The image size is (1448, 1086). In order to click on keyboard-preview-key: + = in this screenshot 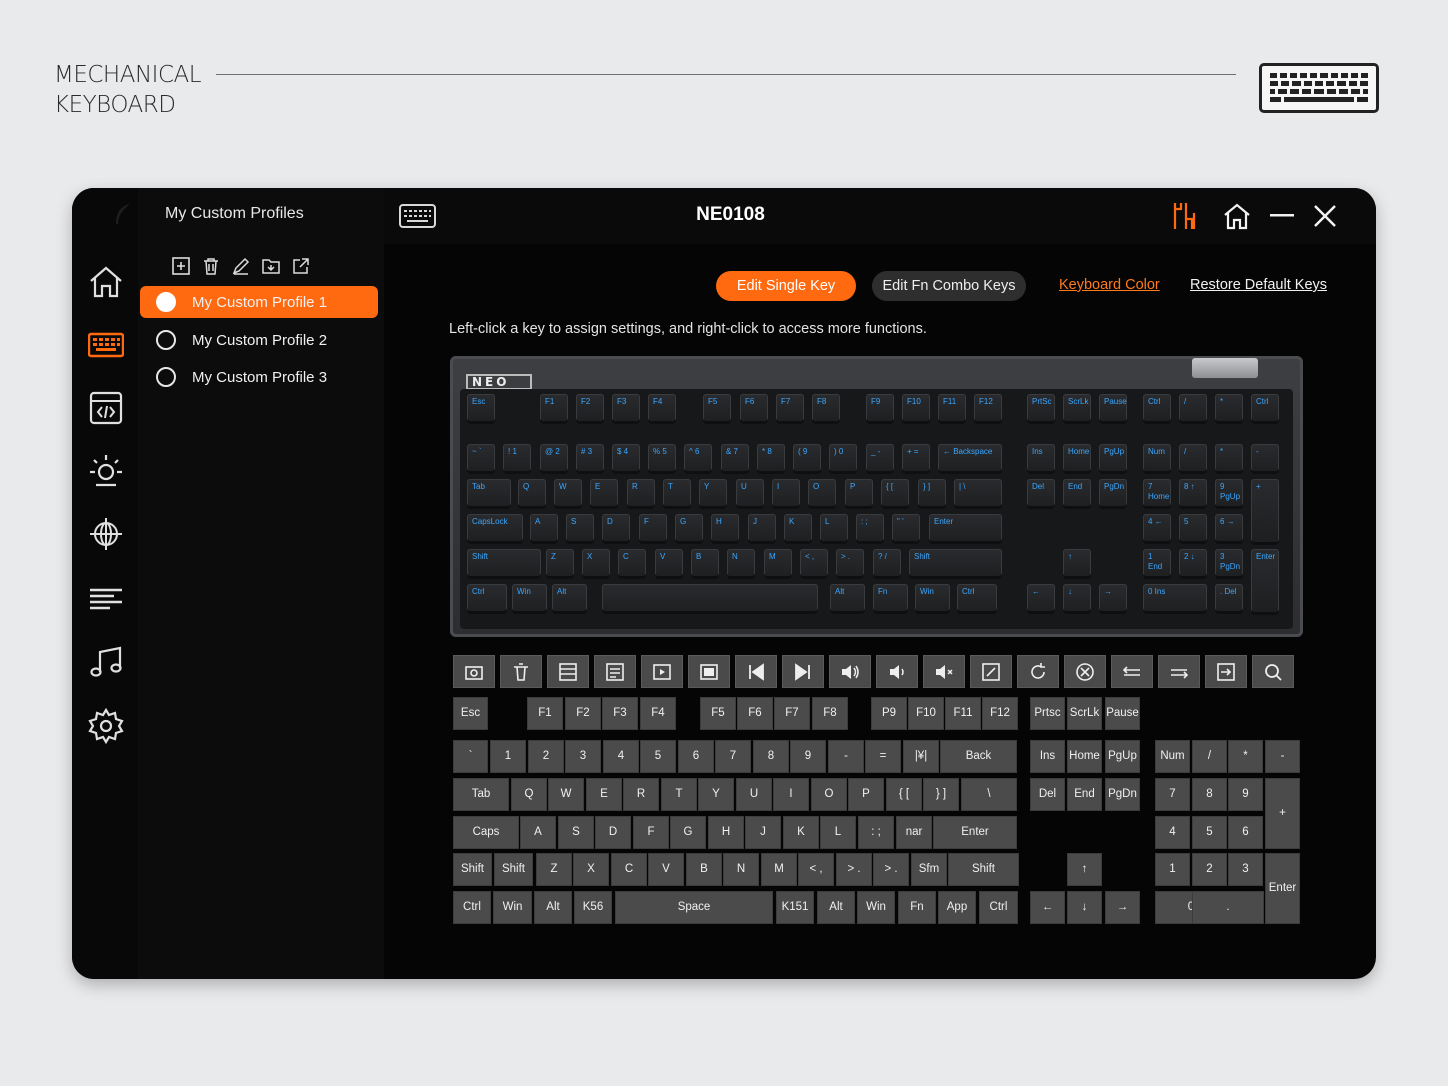, I will do `click(916, 459)`.